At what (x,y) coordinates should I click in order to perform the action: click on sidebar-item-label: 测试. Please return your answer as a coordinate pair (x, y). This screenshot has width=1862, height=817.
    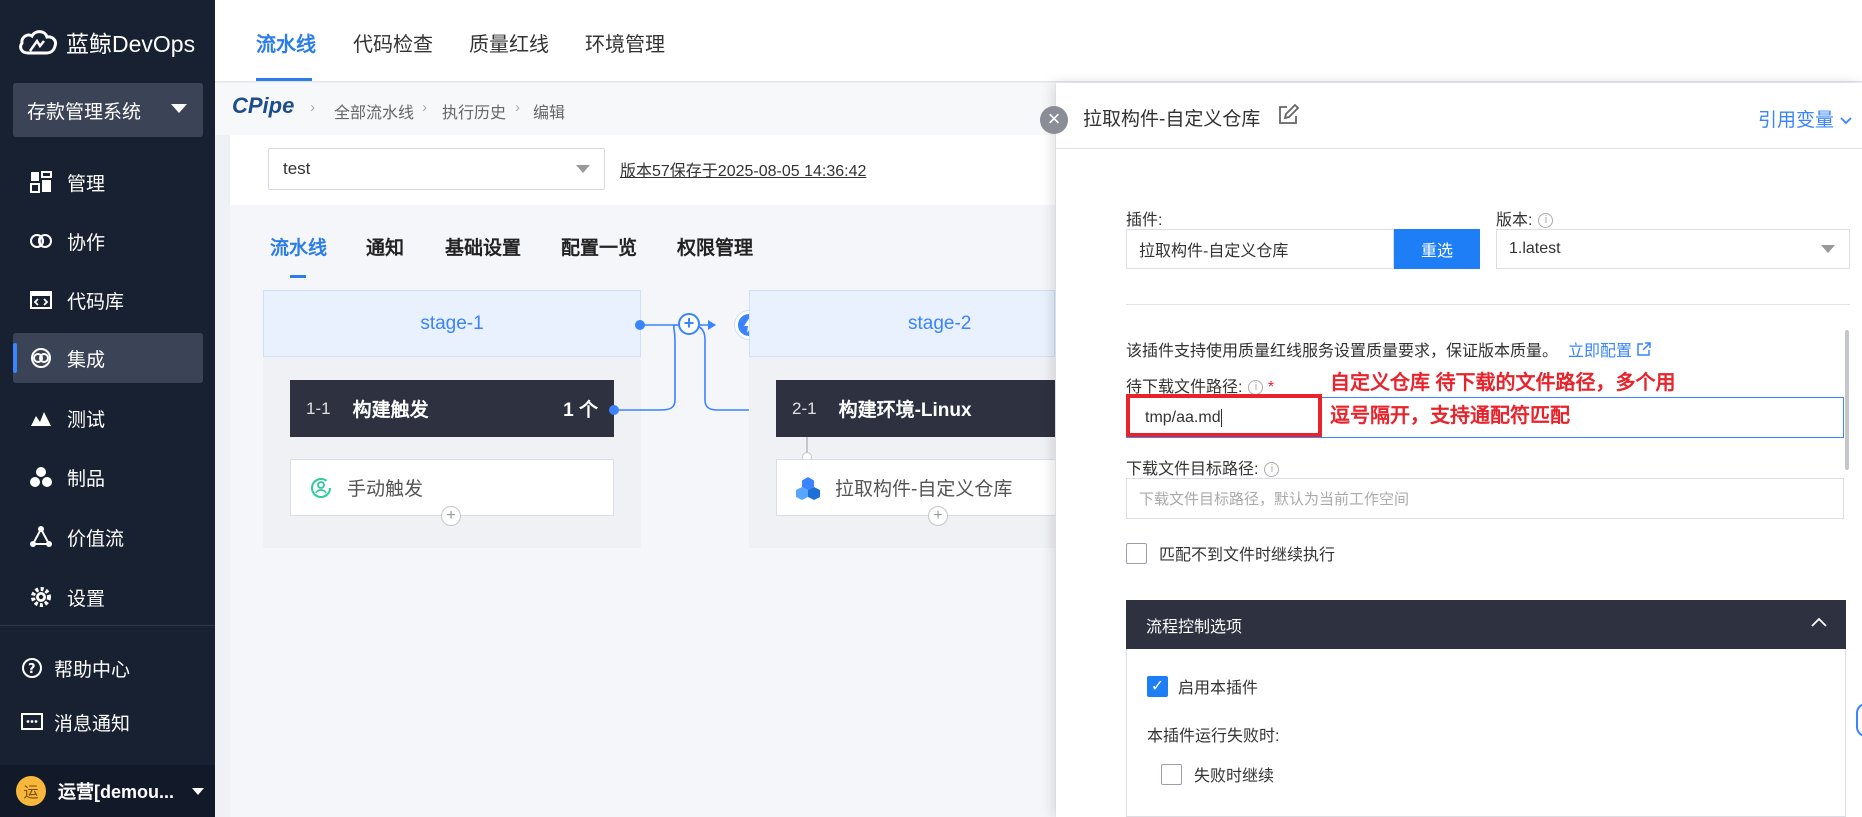
    Looking at the image, I should click on (86, 420).